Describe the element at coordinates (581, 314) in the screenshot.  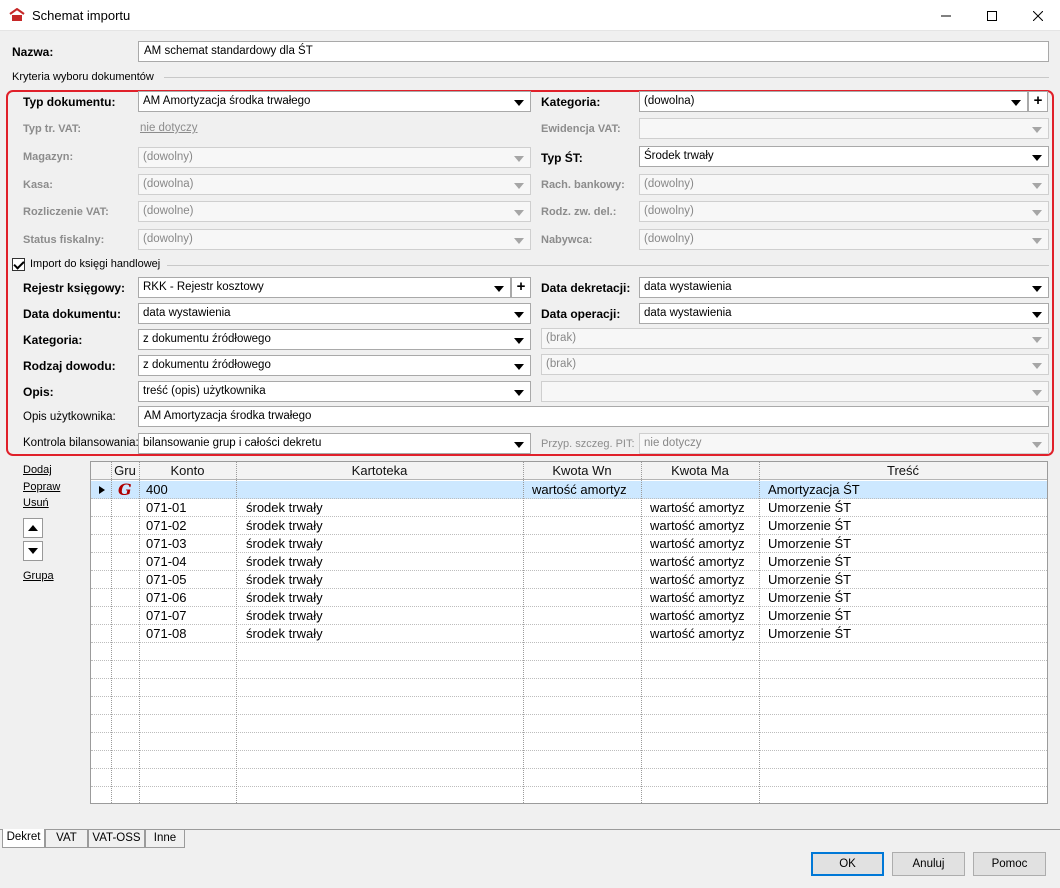
I see `data-operacji-label: Data operacji:` at that location.